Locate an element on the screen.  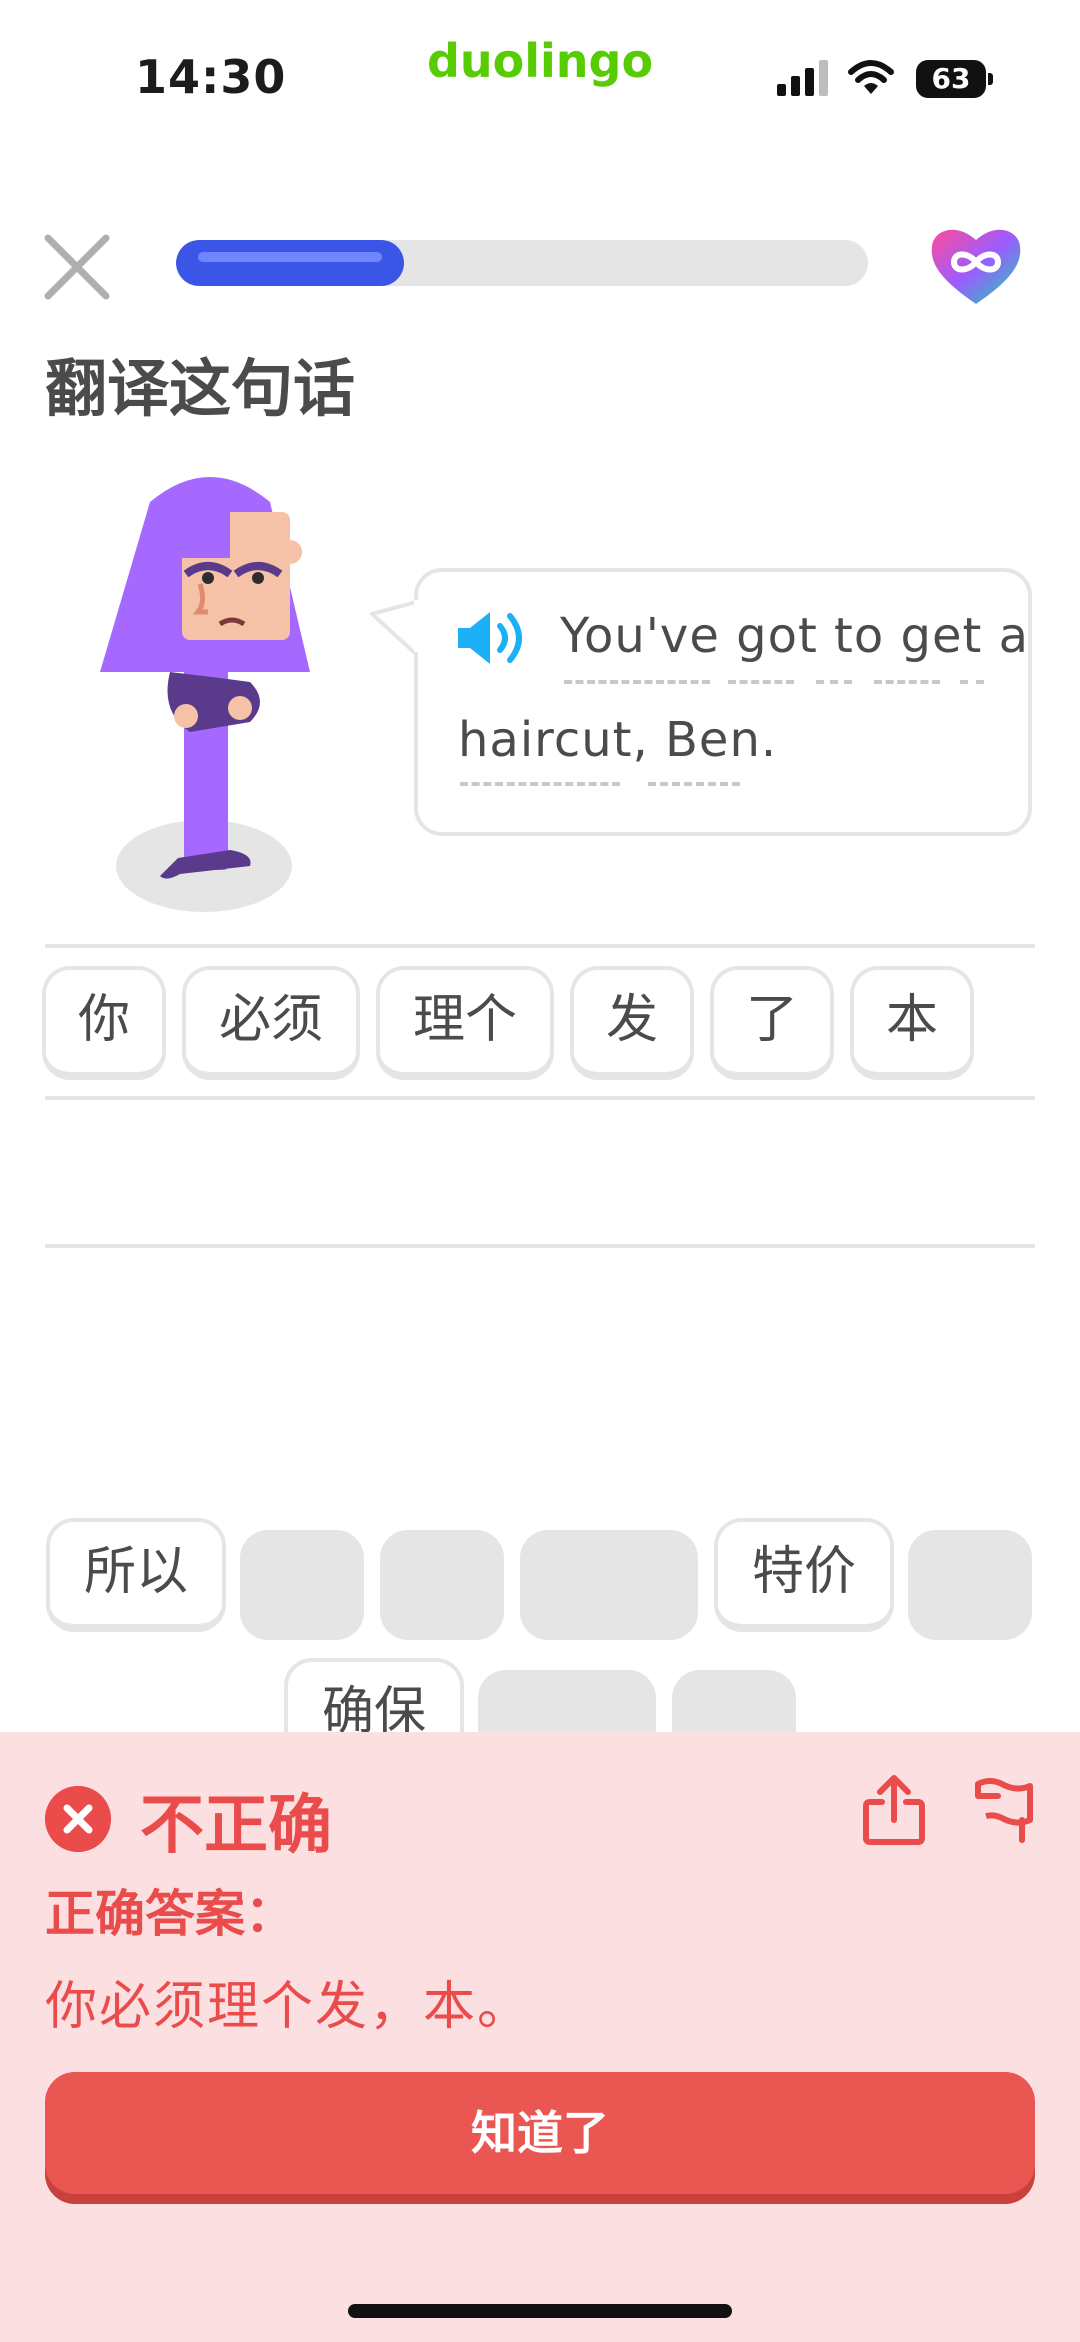
word-bank-tile: 特价 is located at coordinates (804, 1575).